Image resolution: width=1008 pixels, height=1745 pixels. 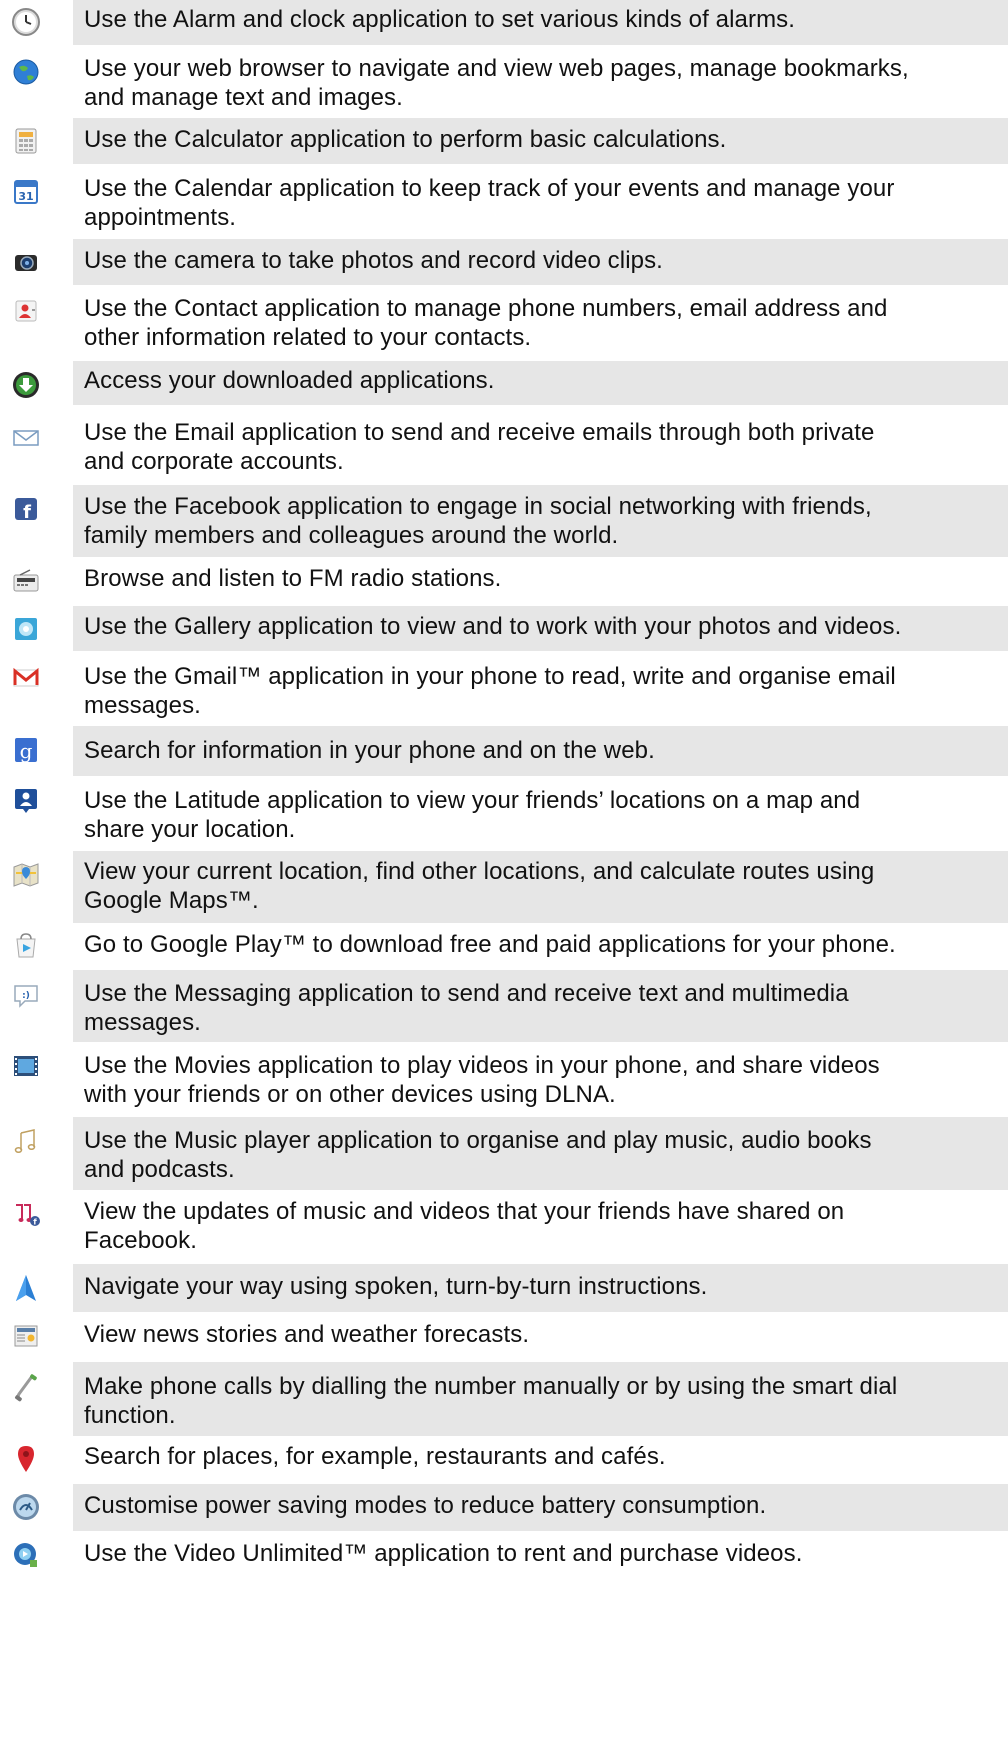 I want to click on contacts-icon, so click(x=26, y=311).